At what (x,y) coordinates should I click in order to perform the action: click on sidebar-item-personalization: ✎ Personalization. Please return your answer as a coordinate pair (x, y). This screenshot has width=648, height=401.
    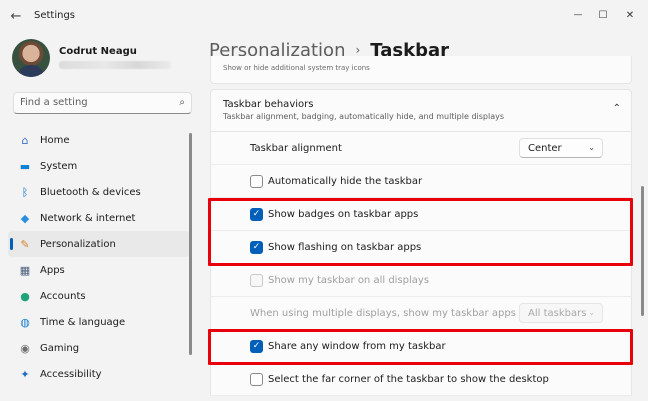
    Looking at the image, I should click on (99, 244).